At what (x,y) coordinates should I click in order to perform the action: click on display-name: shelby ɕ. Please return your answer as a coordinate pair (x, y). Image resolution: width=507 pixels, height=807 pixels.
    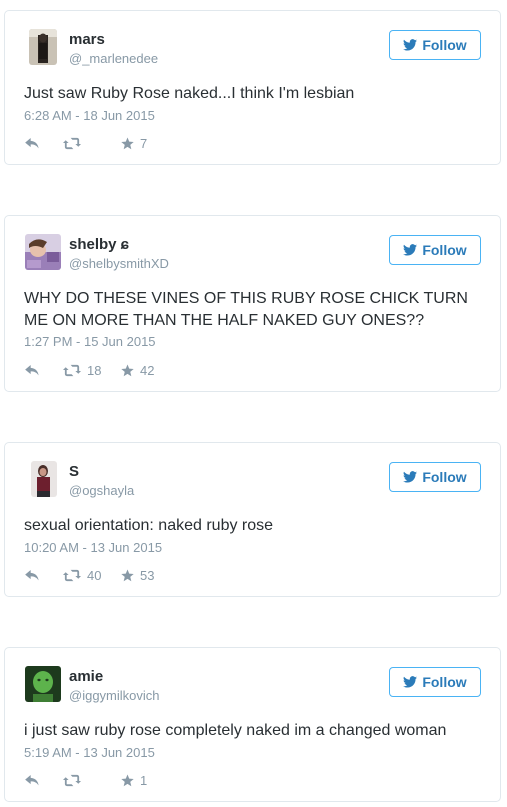
    Looking at the image, I should click on (99, 244).